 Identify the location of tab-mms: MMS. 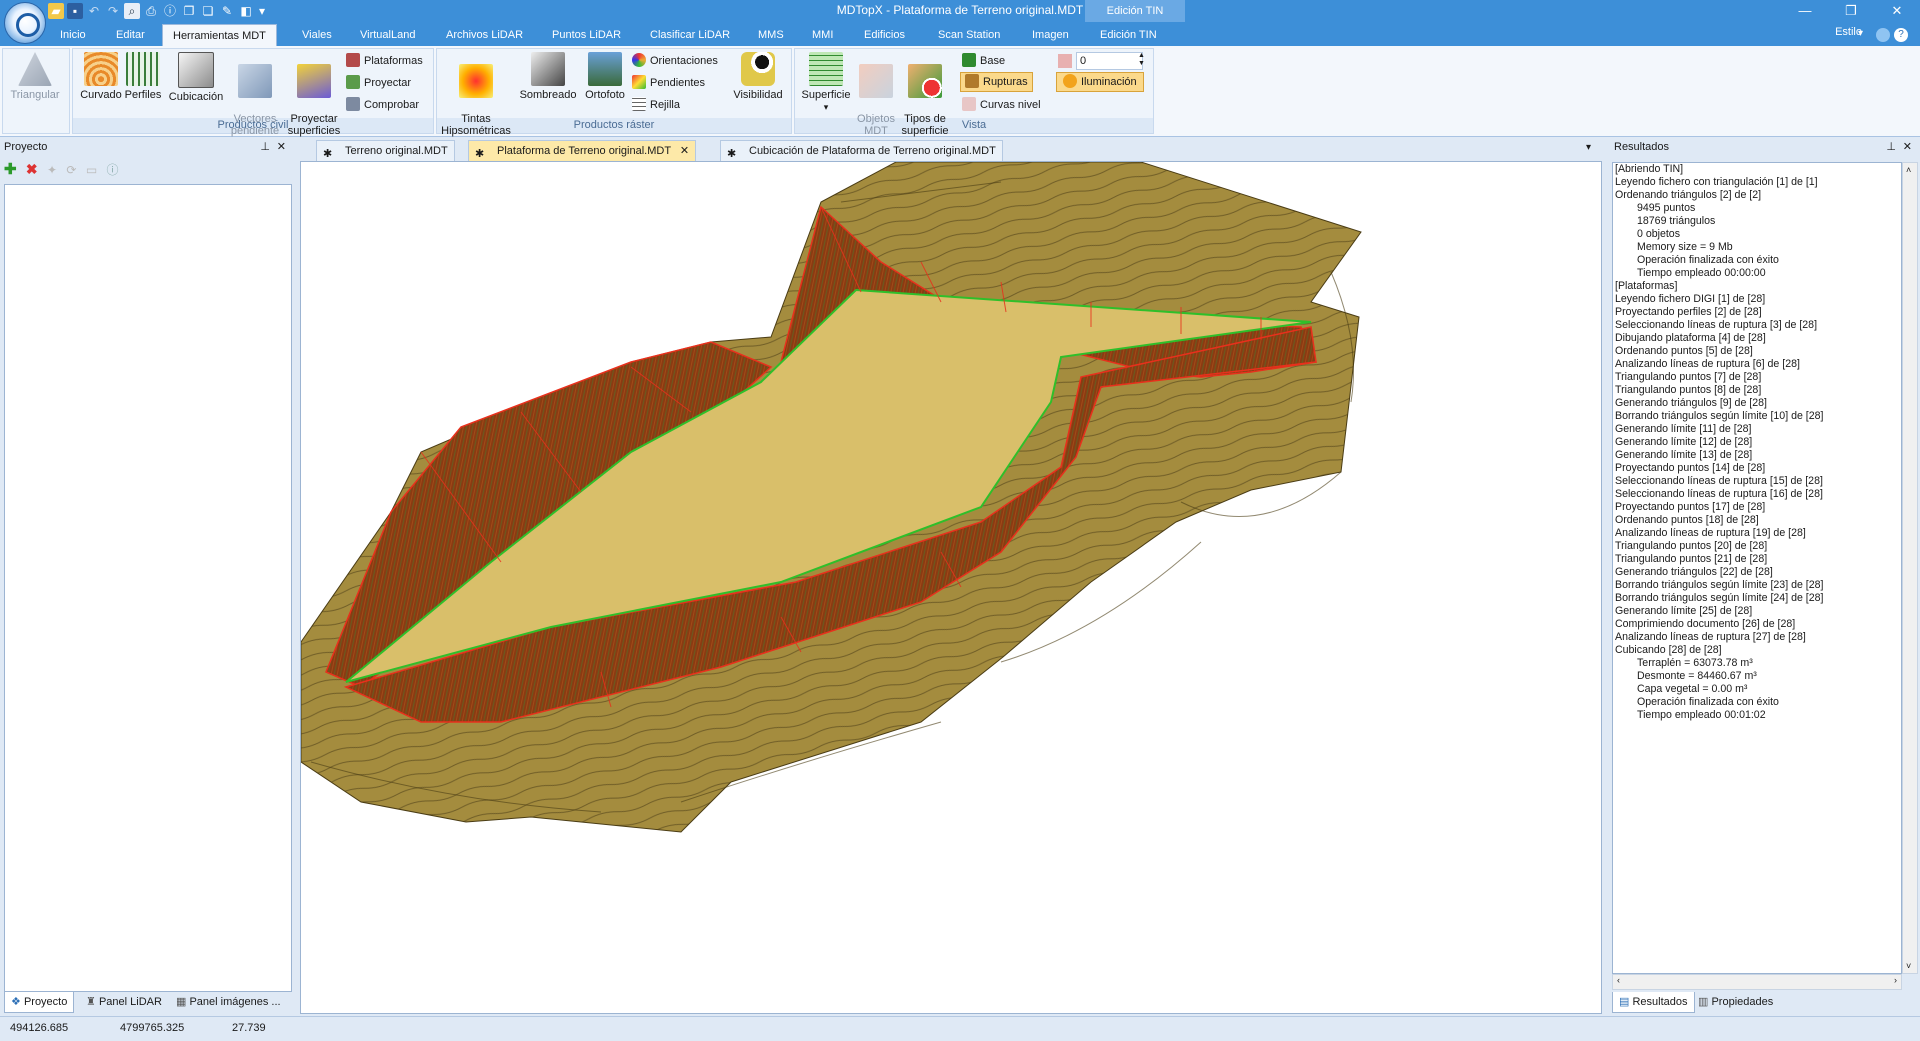
(771, 35).